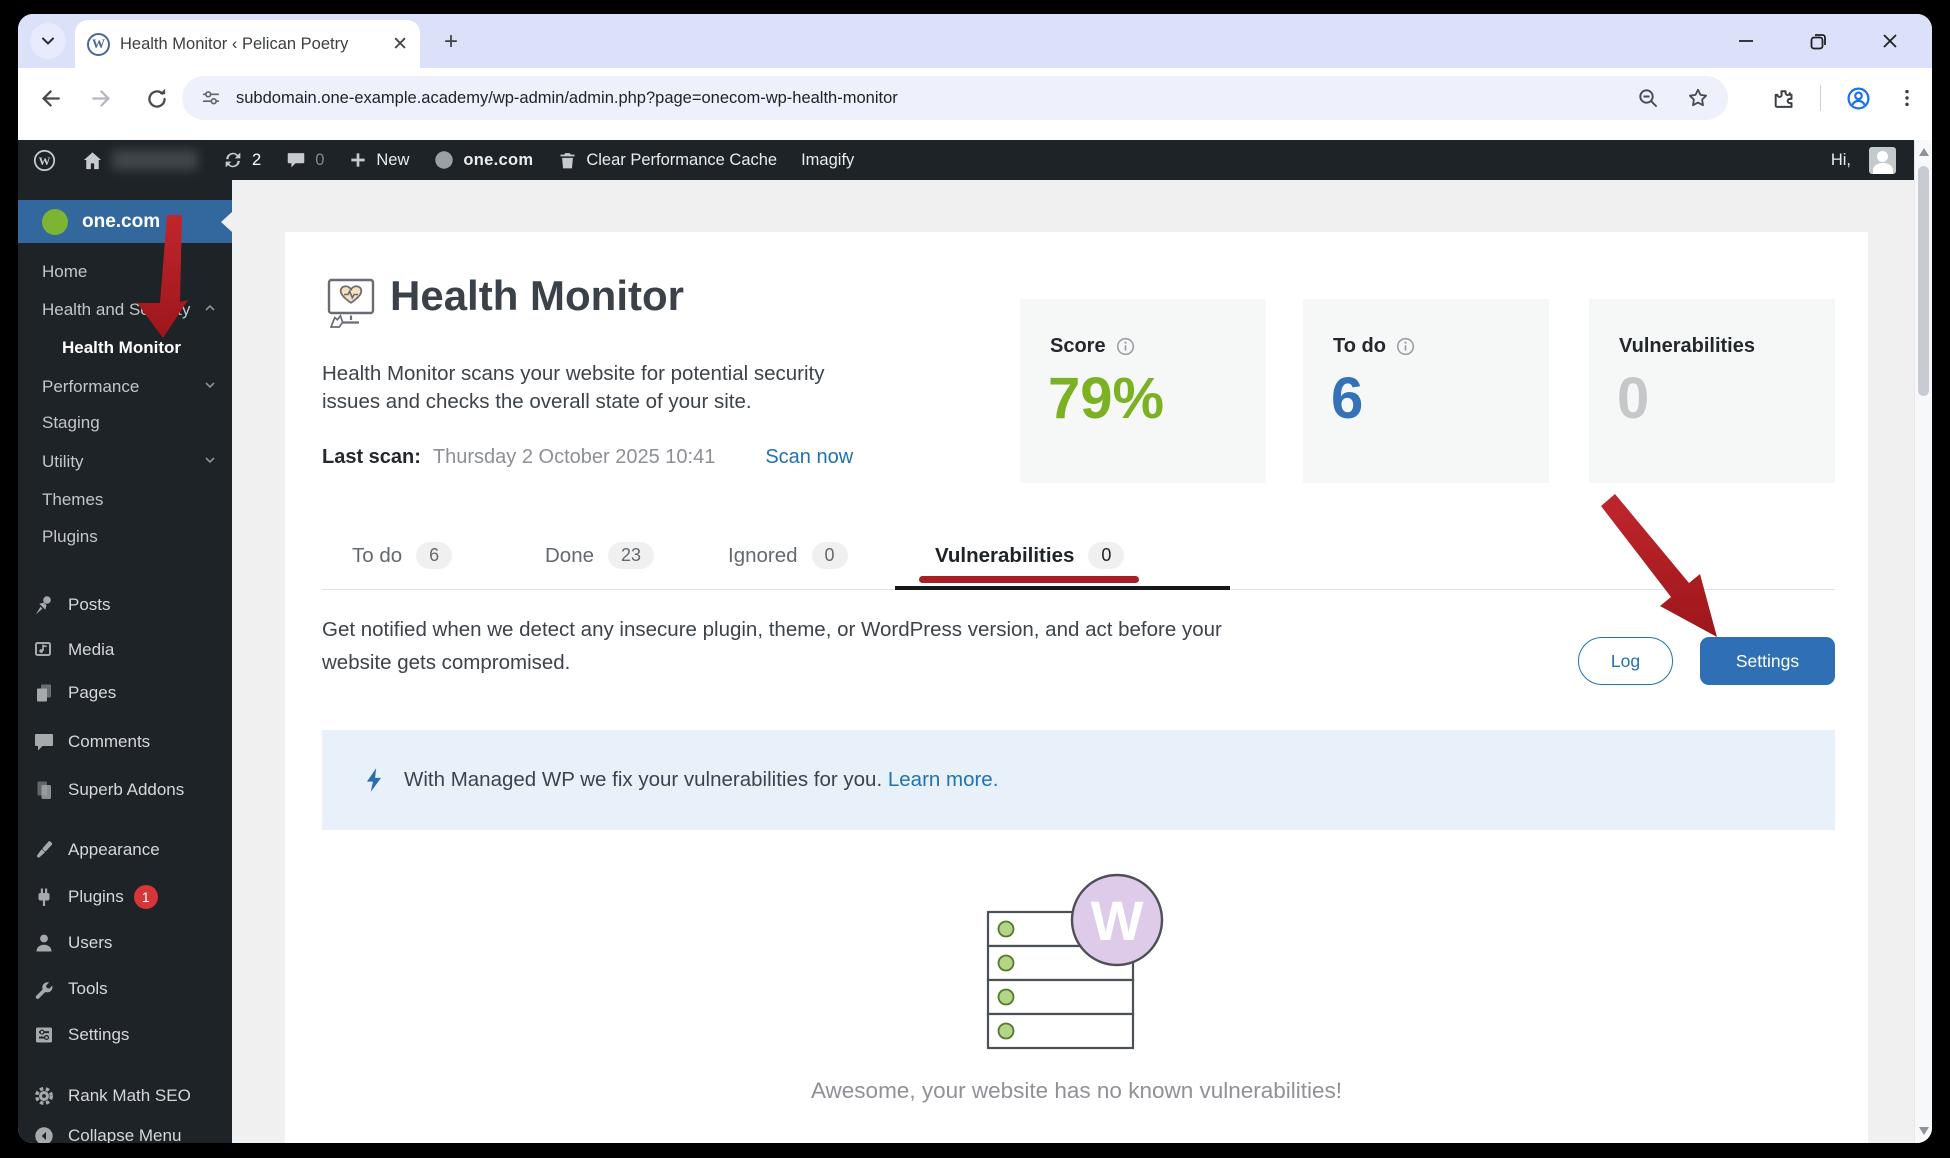 The height and width of the screenshot is (1158, 1950). I want to click on sidebar-item-plugins-onecom: Plugins, so click(125, 537).